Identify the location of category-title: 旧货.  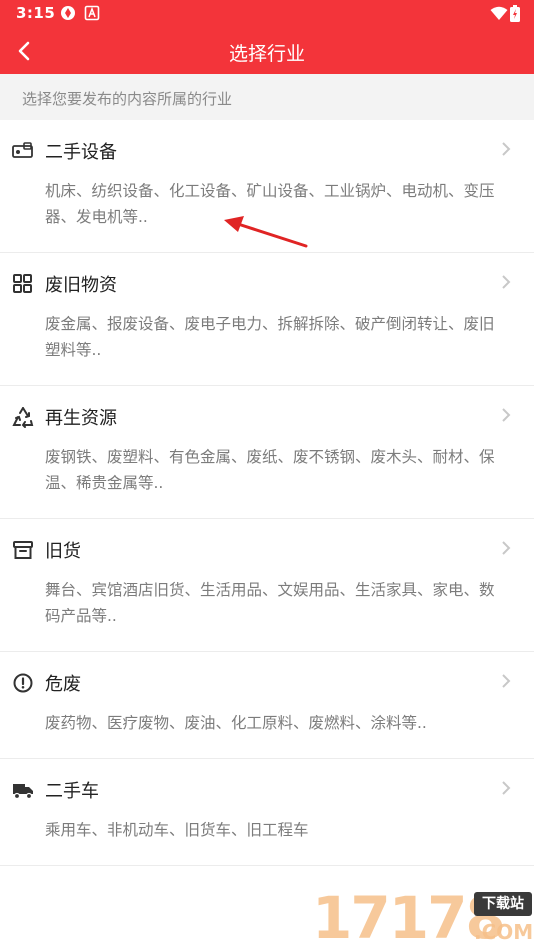
(63, 551).